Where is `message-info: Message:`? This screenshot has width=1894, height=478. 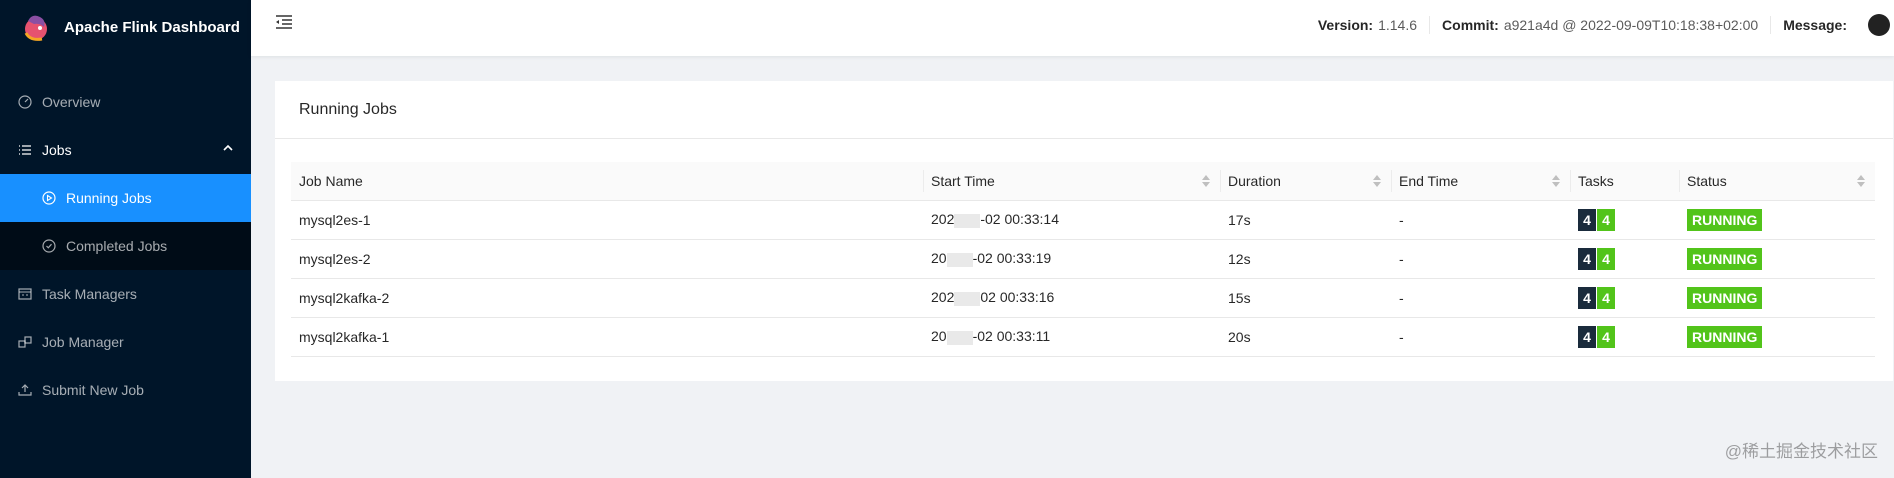
message-info: Message: is located at coordinates (1832, 25).